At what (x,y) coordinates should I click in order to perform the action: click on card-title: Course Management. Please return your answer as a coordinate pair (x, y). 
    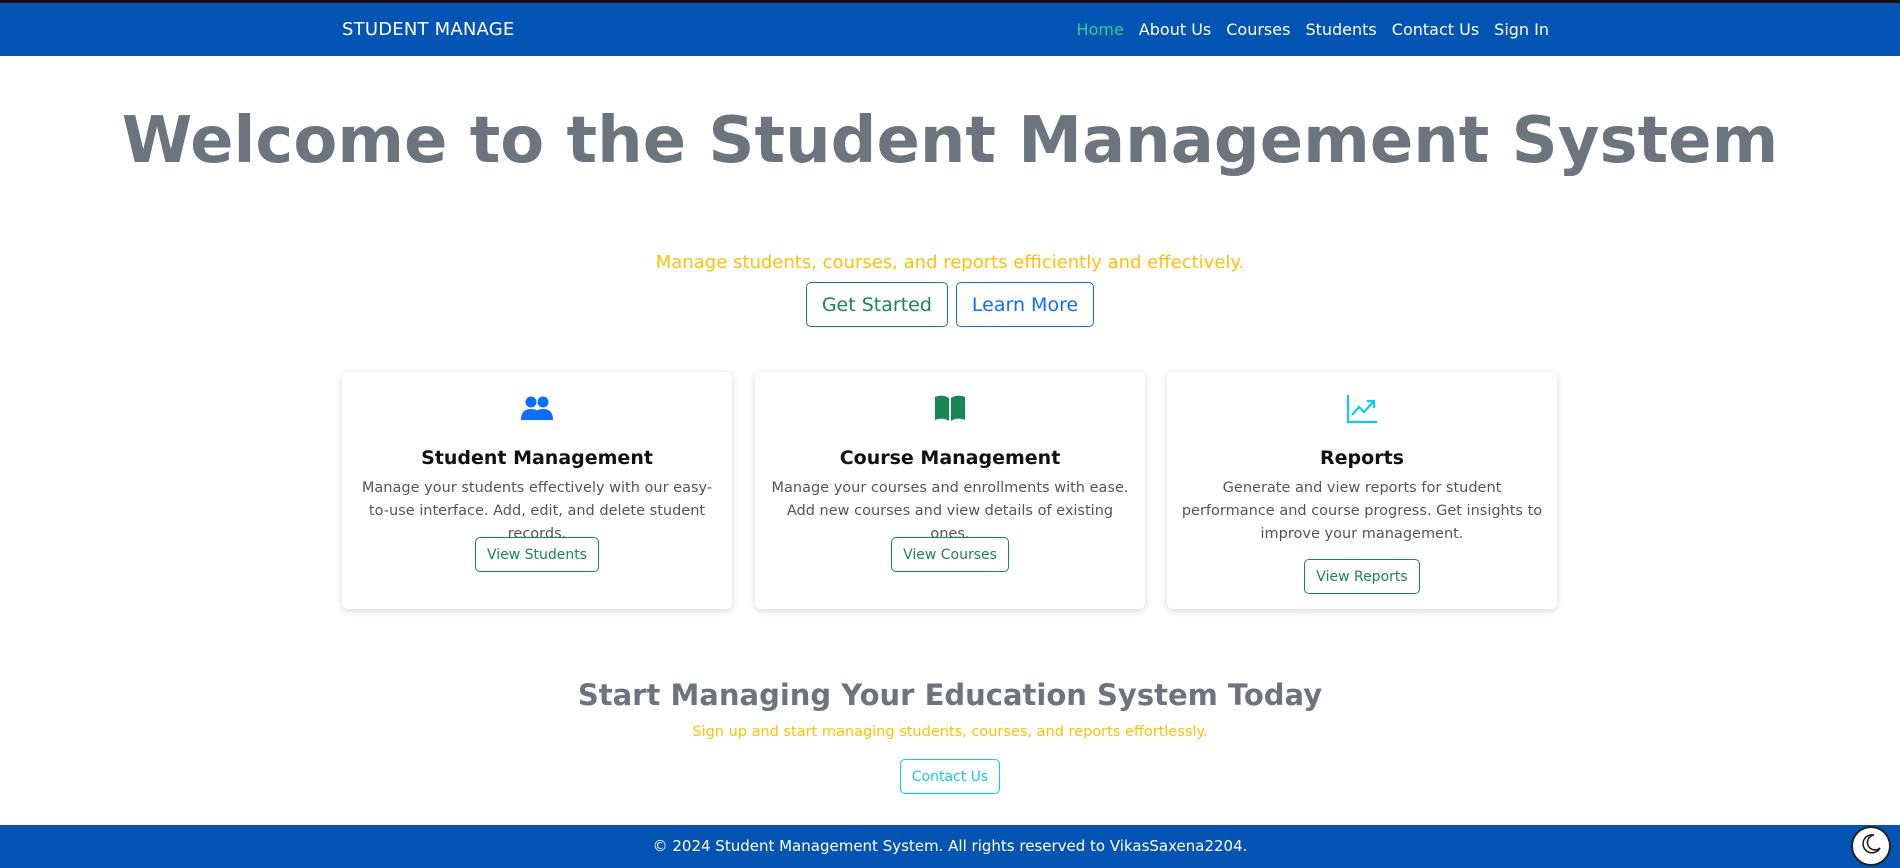
    Looking at the image, I should click on (950, 458).